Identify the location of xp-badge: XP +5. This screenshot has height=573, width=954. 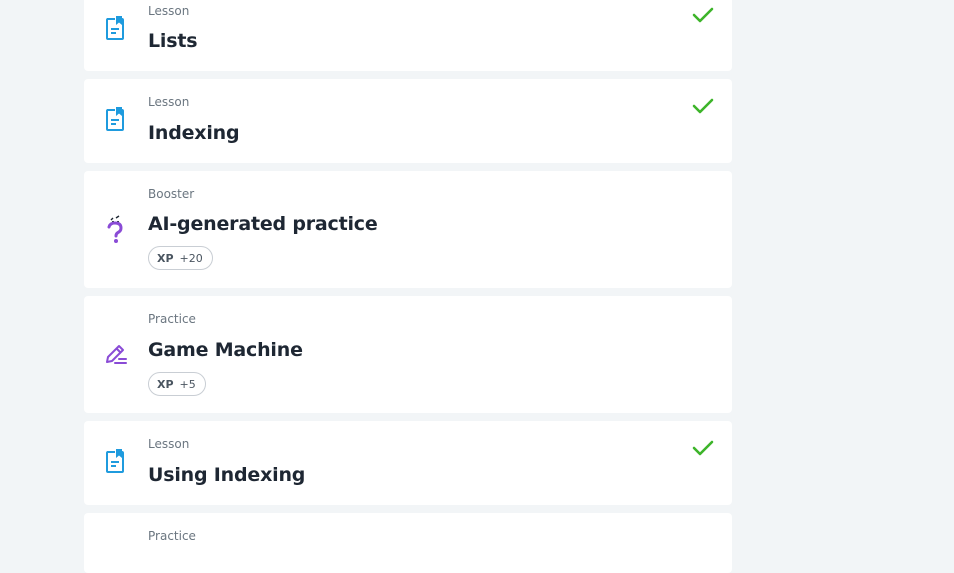
(177, 384).